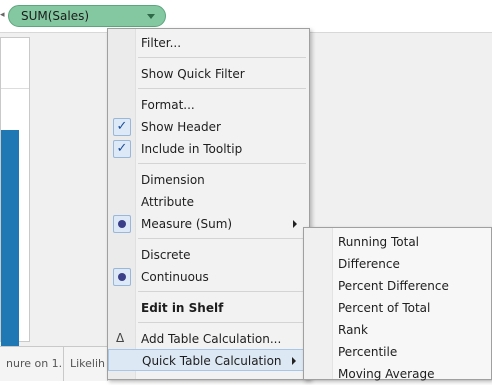 The height and width of the screenshot is (385, 492). I want to click on view-panel, so click(15, 203).